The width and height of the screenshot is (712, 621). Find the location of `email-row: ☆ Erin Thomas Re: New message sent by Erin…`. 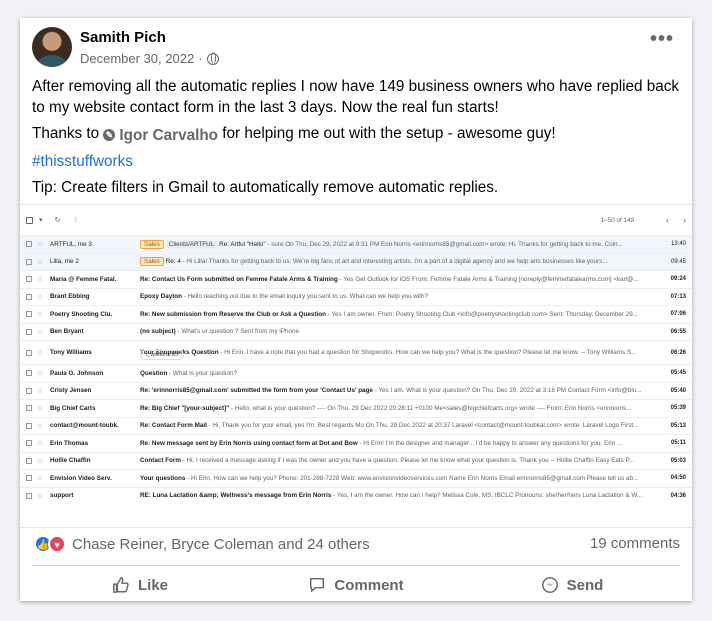

email-row: ☆ Erin Thomas Re: New message sent by Erin… is located at coordinates (356, 443).